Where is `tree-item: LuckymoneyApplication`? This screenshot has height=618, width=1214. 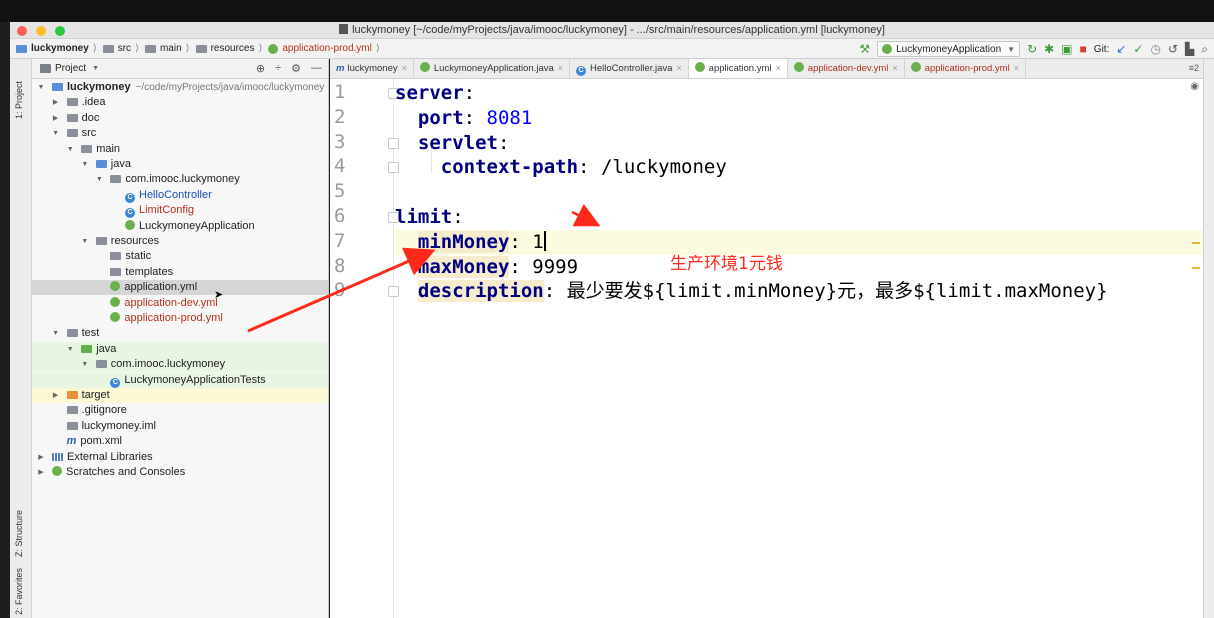 tree-item: LuckymoneyApplication is located at coordinates (180, 226).